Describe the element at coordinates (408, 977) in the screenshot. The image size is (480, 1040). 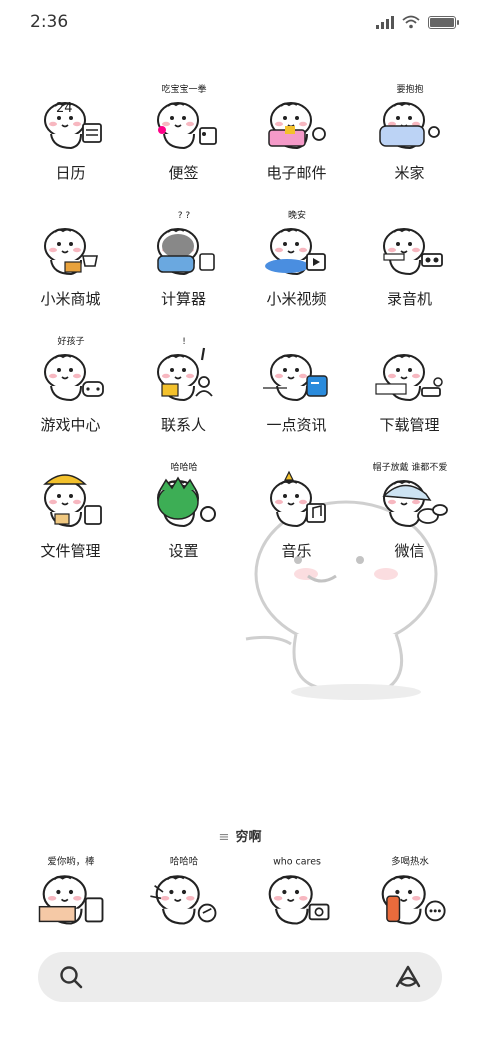
I see `assistant-icon` at that location.